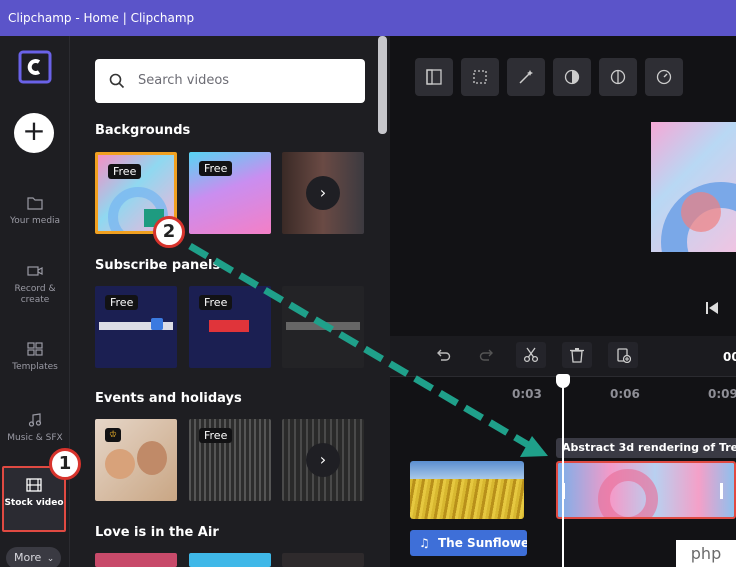  I want to click on callout-step-1: 1, so click(65, 464).